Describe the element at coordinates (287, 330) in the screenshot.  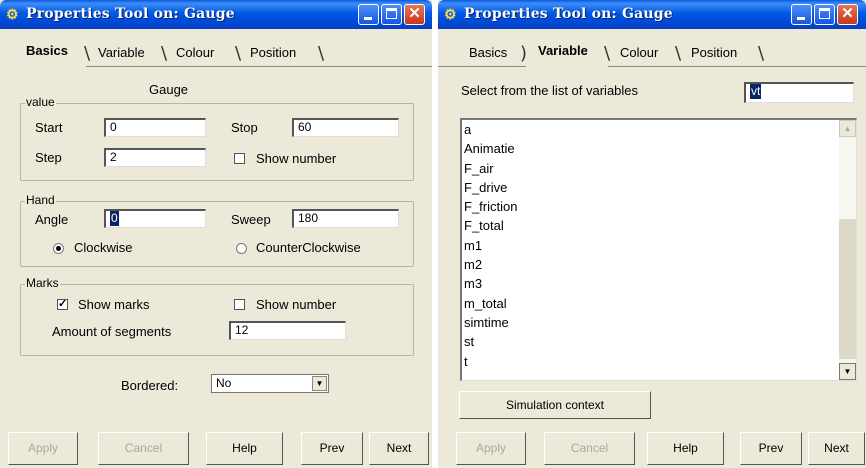
I see `segments-input: 12` at that location.